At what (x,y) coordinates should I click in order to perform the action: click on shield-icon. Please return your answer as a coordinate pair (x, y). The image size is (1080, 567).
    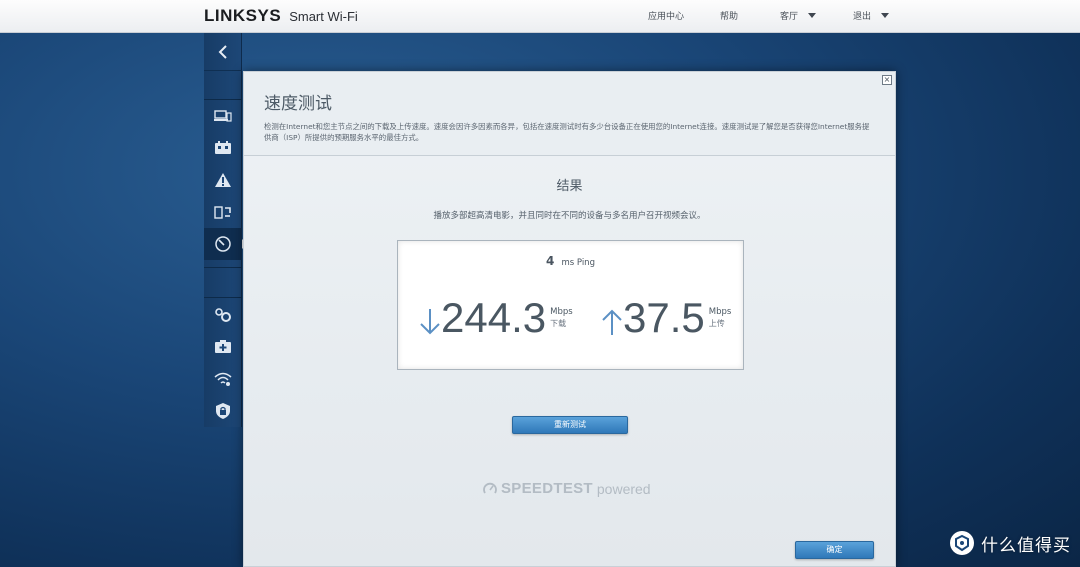
    Looking at the image, I should click on (223, 411).